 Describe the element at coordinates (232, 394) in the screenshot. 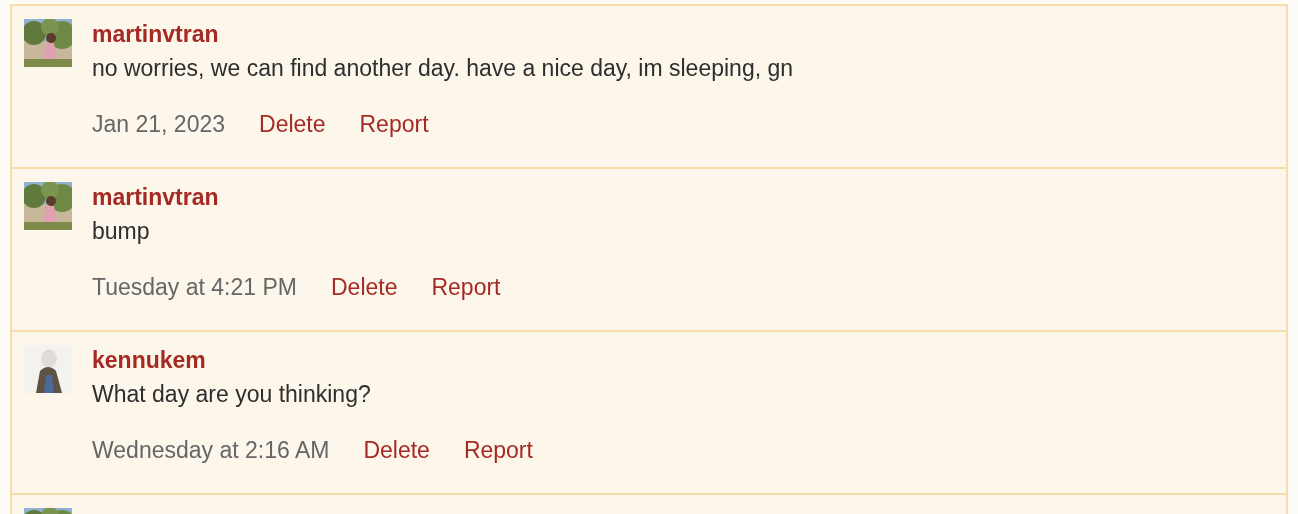

I see `comment-text: What day are you thinking?` at that location.